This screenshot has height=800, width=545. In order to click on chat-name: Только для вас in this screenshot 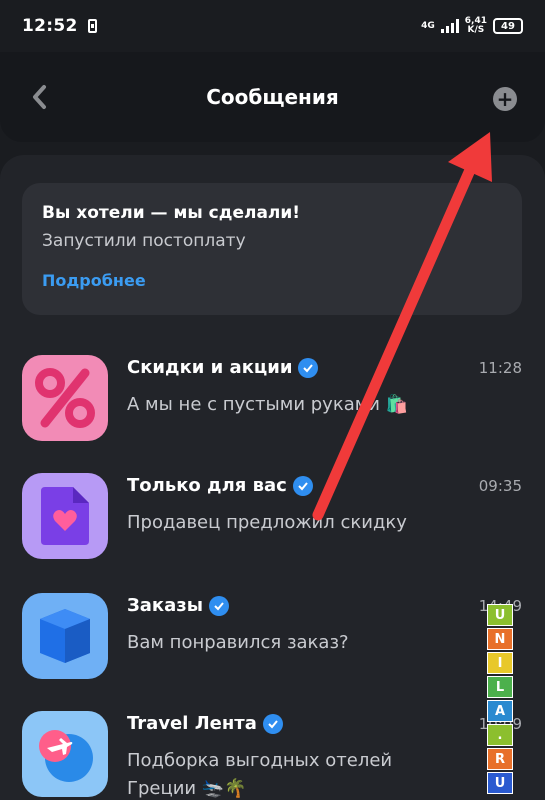, I will do `click(207, 485)`.